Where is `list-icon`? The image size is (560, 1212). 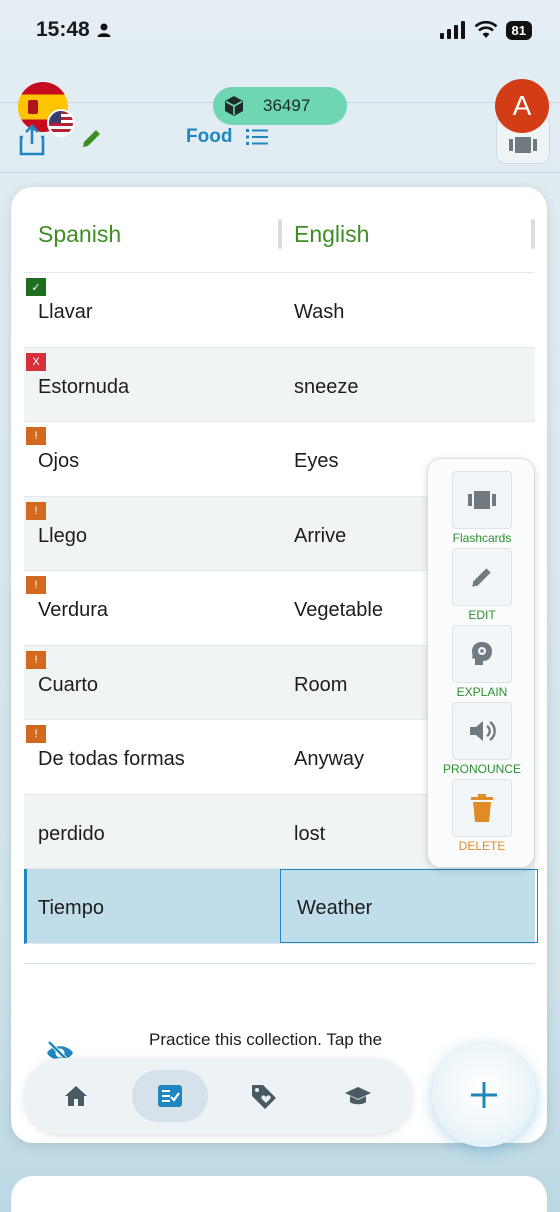
list-icon is located at coordinates (257, 137).